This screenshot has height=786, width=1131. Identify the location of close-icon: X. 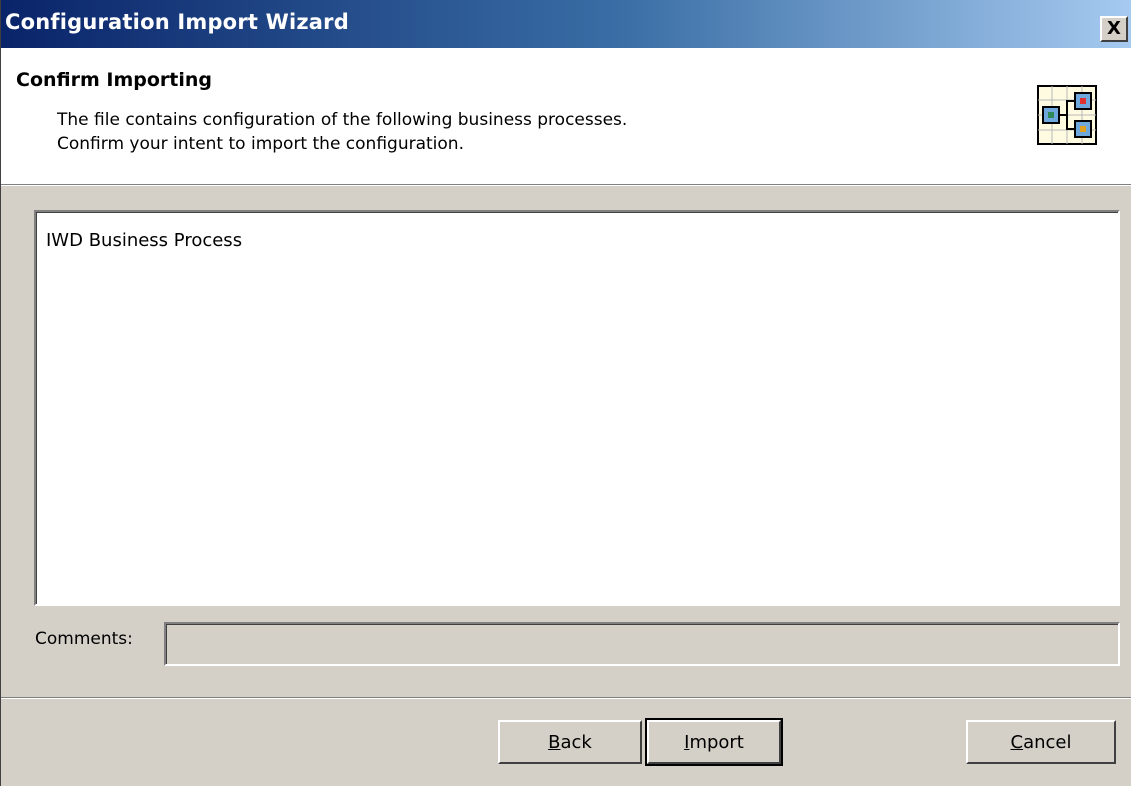
(1114, 28).